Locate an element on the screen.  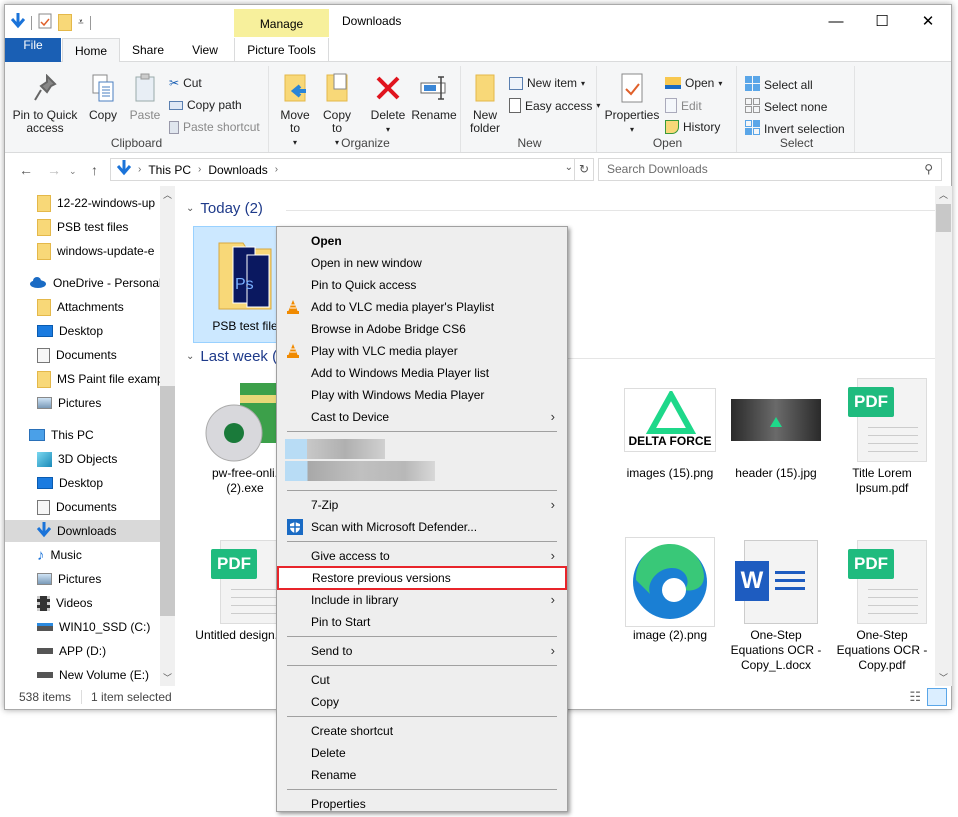
minimize-button: — is located at coordinates (836, 21).